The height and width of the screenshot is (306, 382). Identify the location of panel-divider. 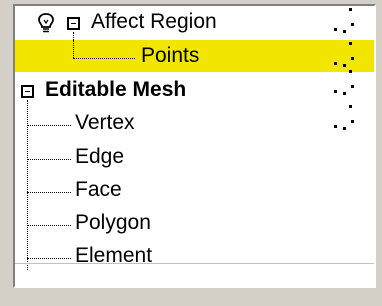
(194, 263).